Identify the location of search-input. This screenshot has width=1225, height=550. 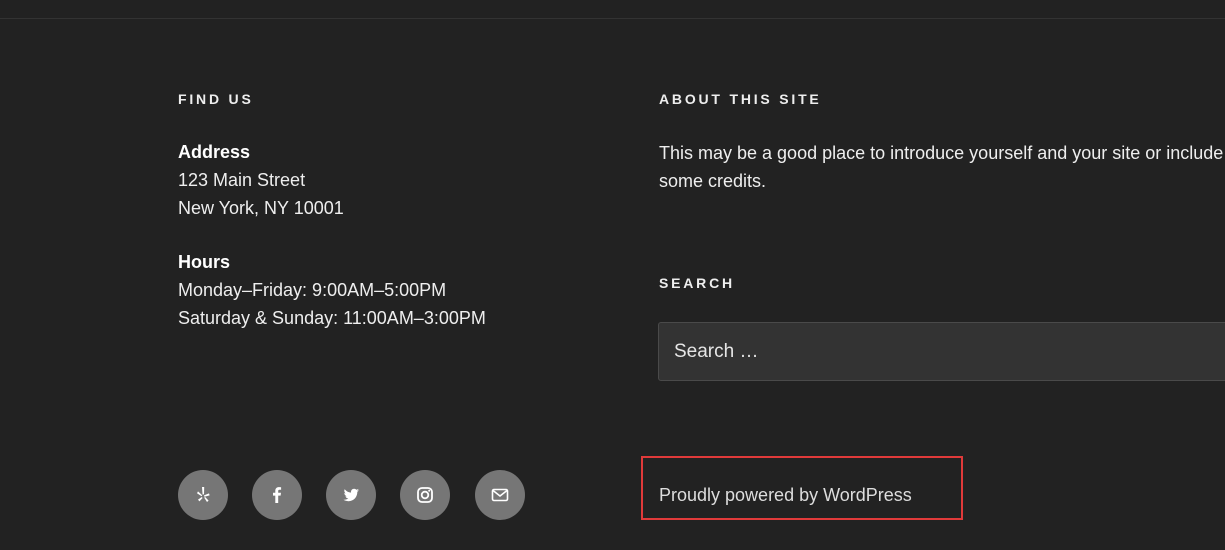
(941, 351).